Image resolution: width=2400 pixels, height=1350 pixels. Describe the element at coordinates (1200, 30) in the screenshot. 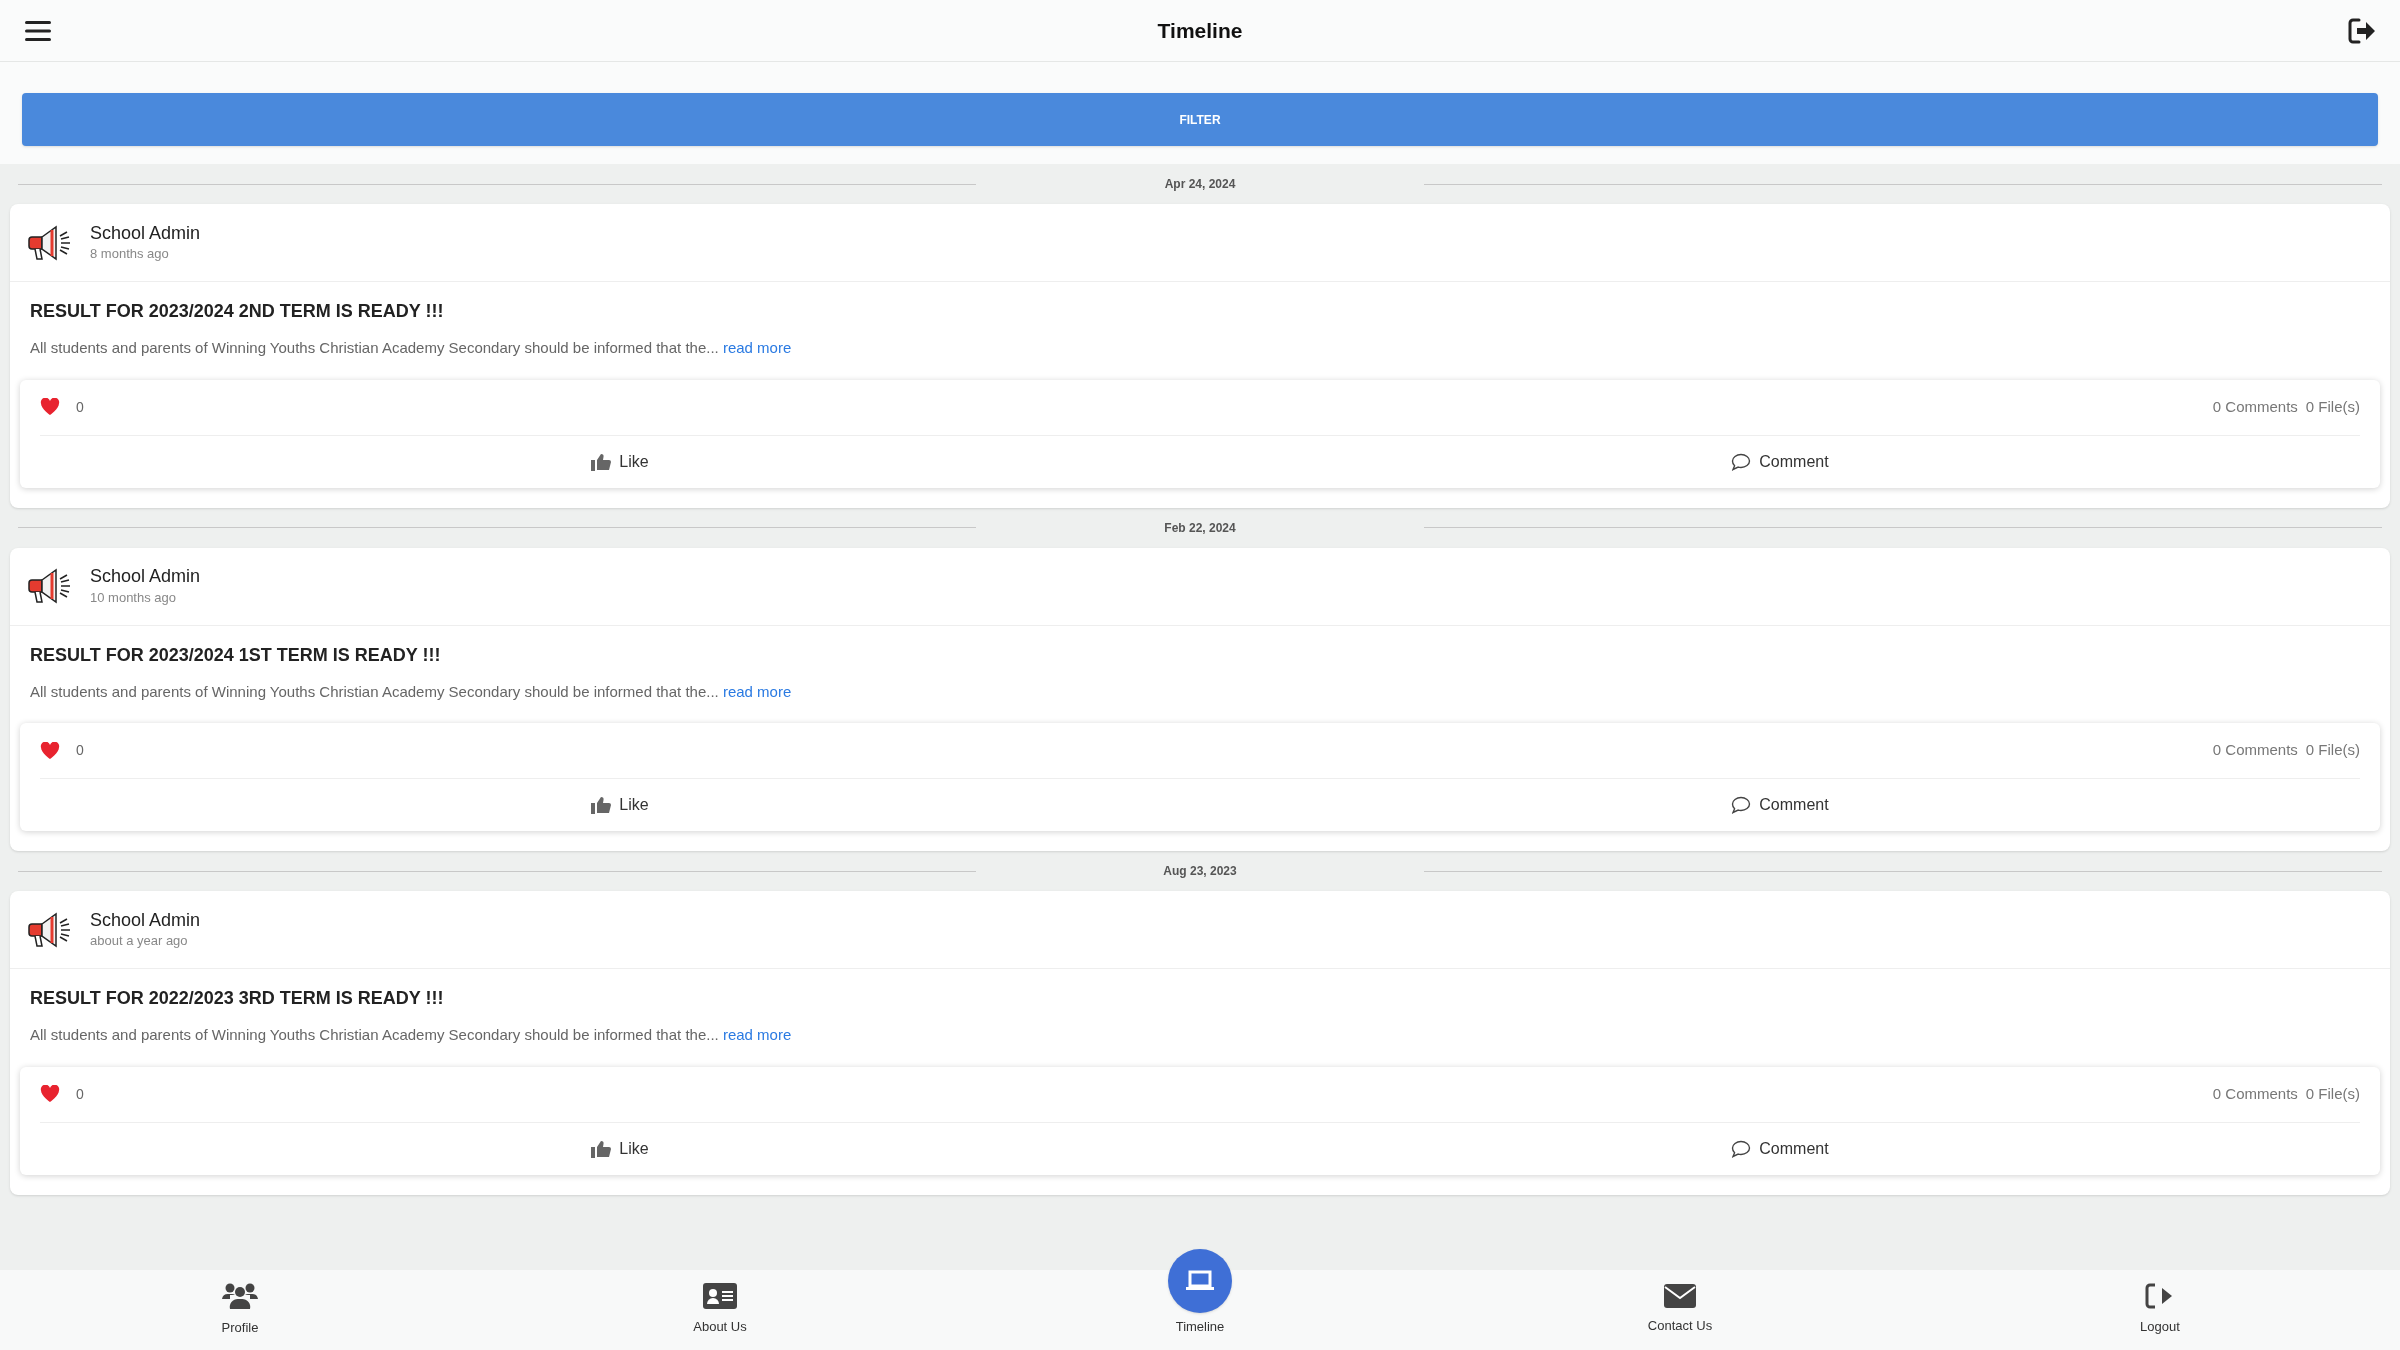

I see `page-title: Timeline` at that location.